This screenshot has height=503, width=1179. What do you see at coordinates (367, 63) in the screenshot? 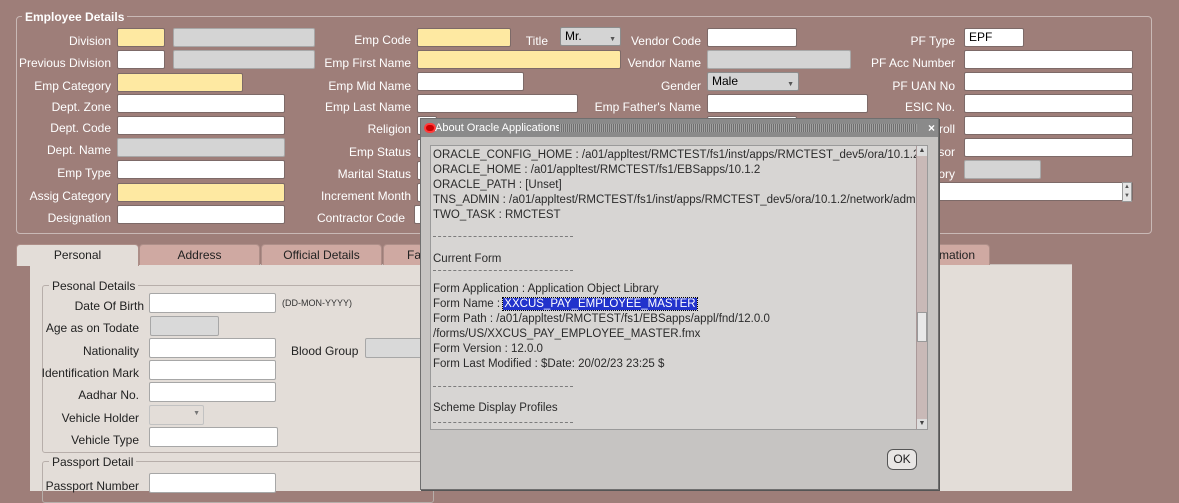
I see `emp-first-name-label: Emp First Name` at bounding box center [367, 63].